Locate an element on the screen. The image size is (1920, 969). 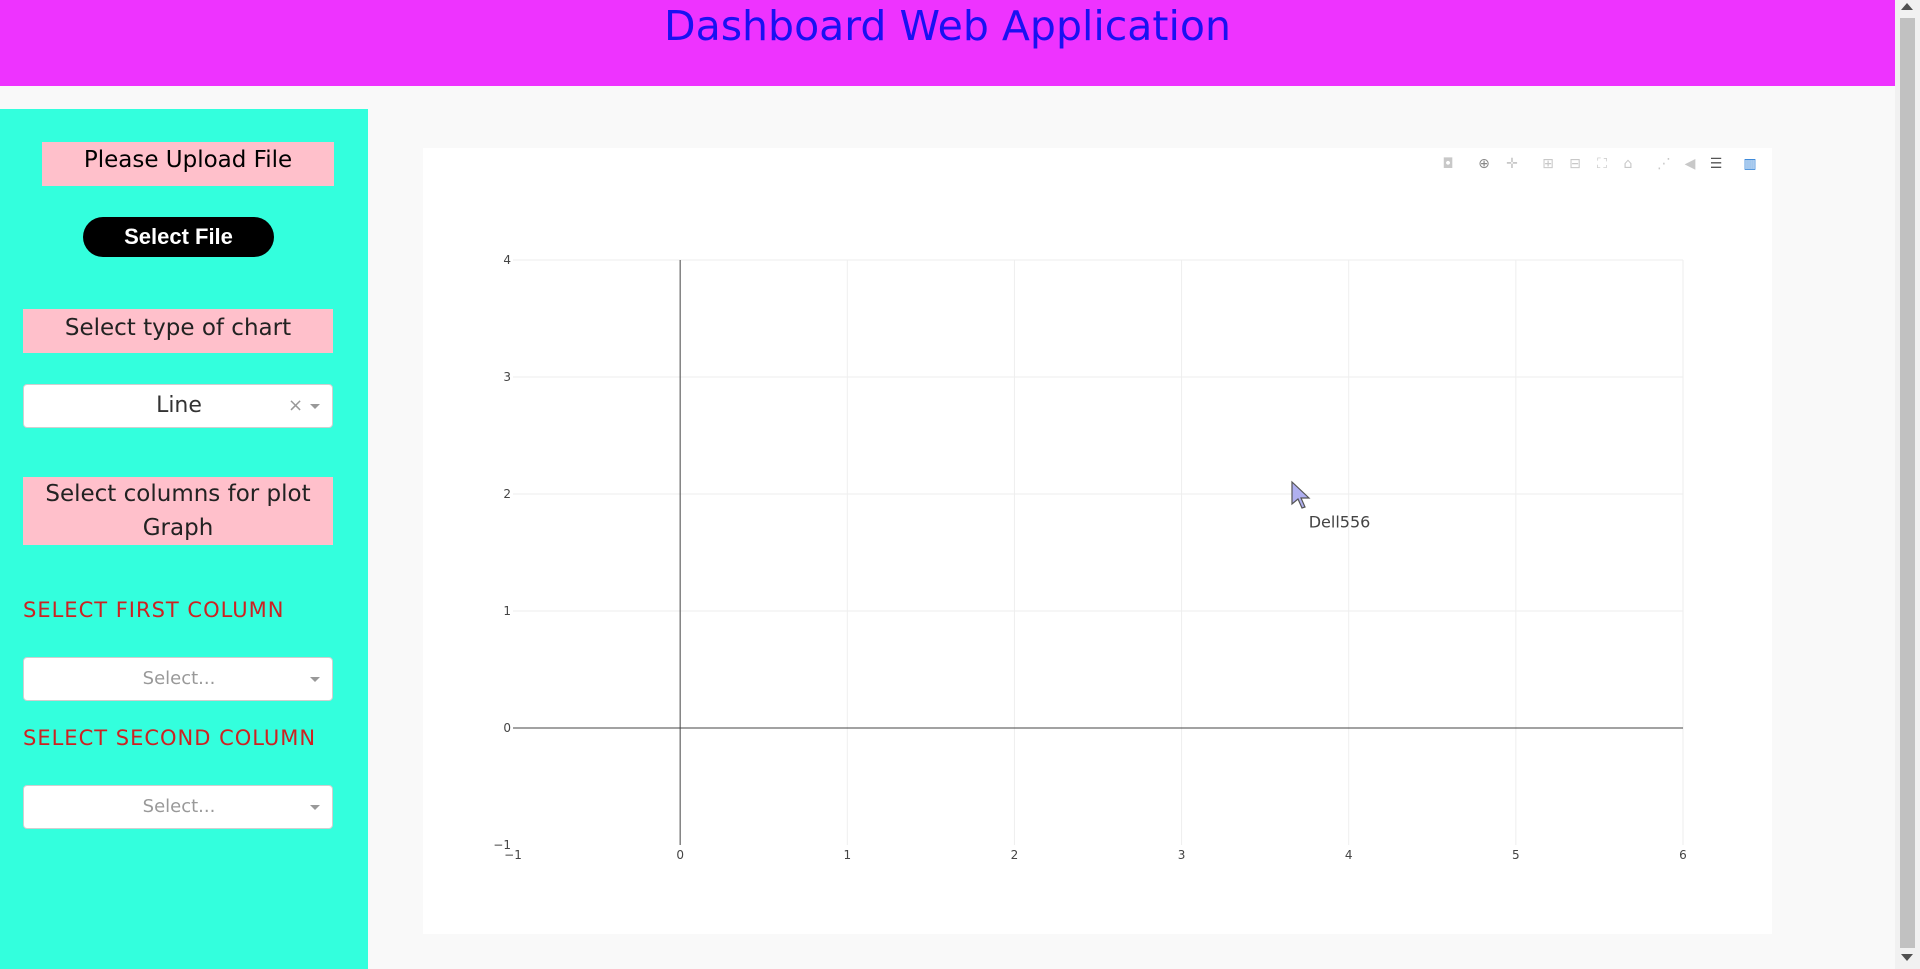
x-tick-label: 0 is located at coordinates (680, 855).